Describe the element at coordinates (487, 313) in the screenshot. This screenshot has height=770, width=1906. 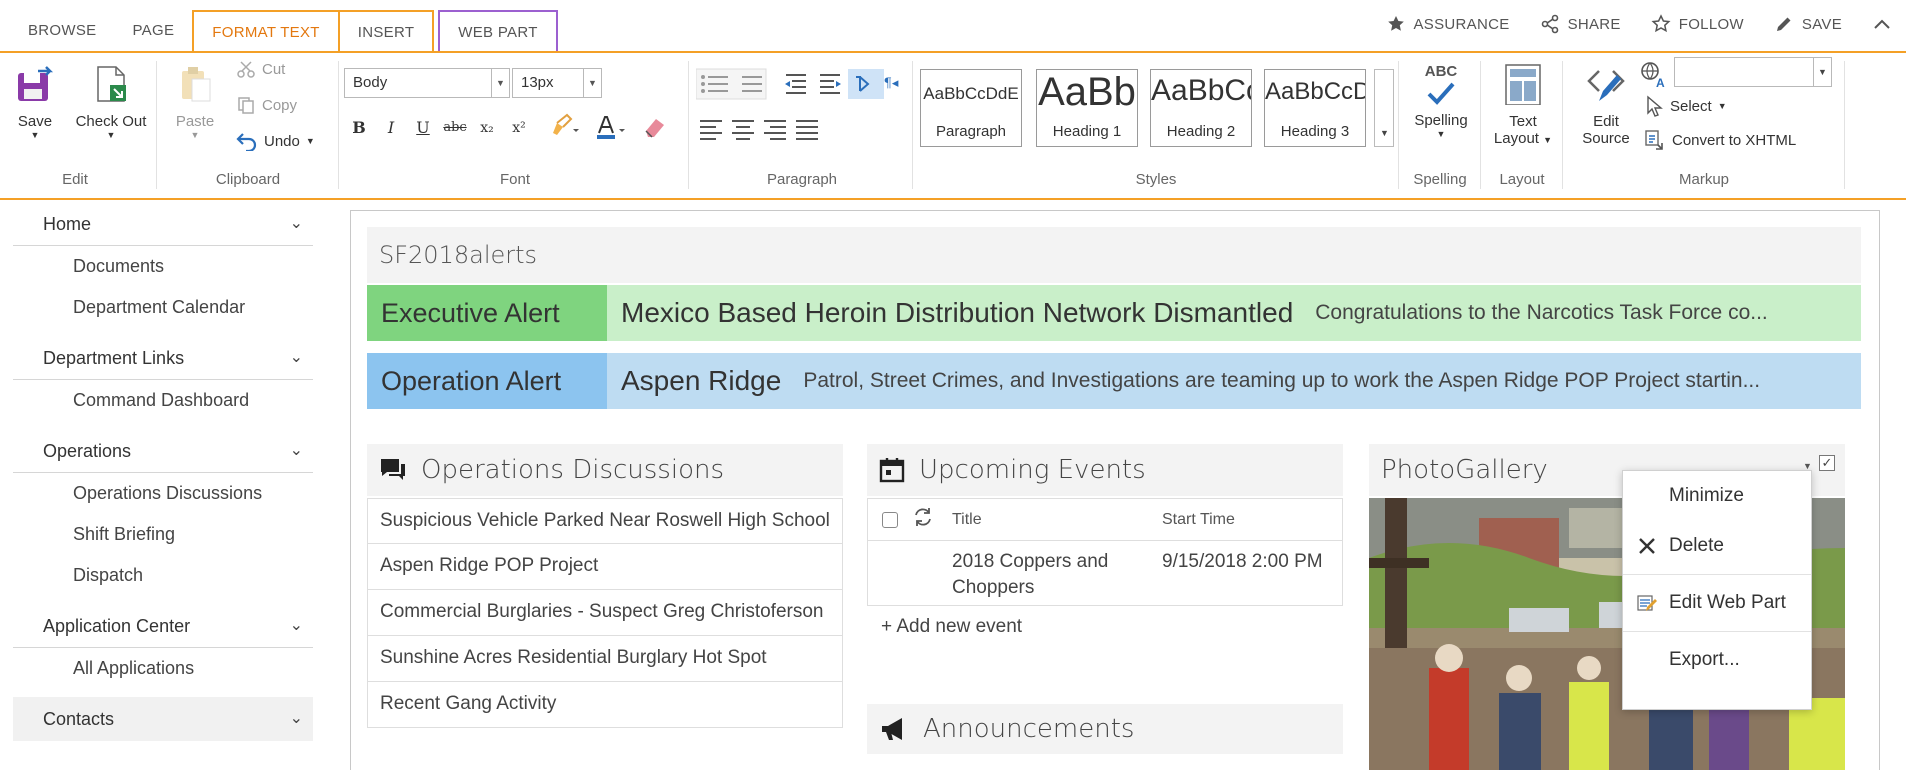
I see `alert-tag: Executive Alert` at that location.